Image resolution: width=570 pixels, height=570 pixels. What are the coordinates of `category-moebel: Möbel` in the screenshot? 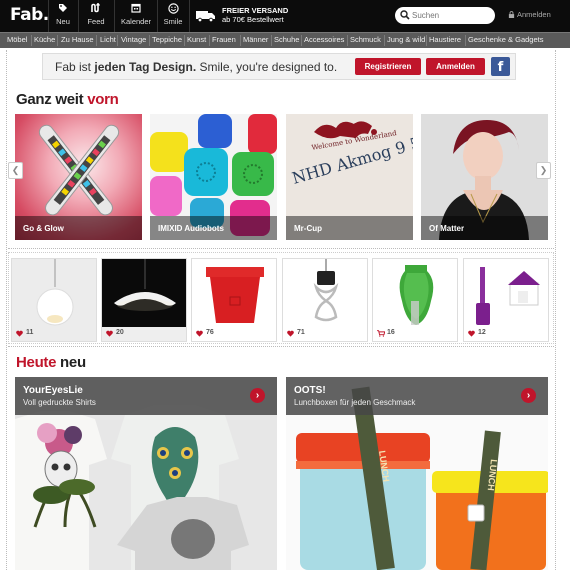 It's located at (17, 39).